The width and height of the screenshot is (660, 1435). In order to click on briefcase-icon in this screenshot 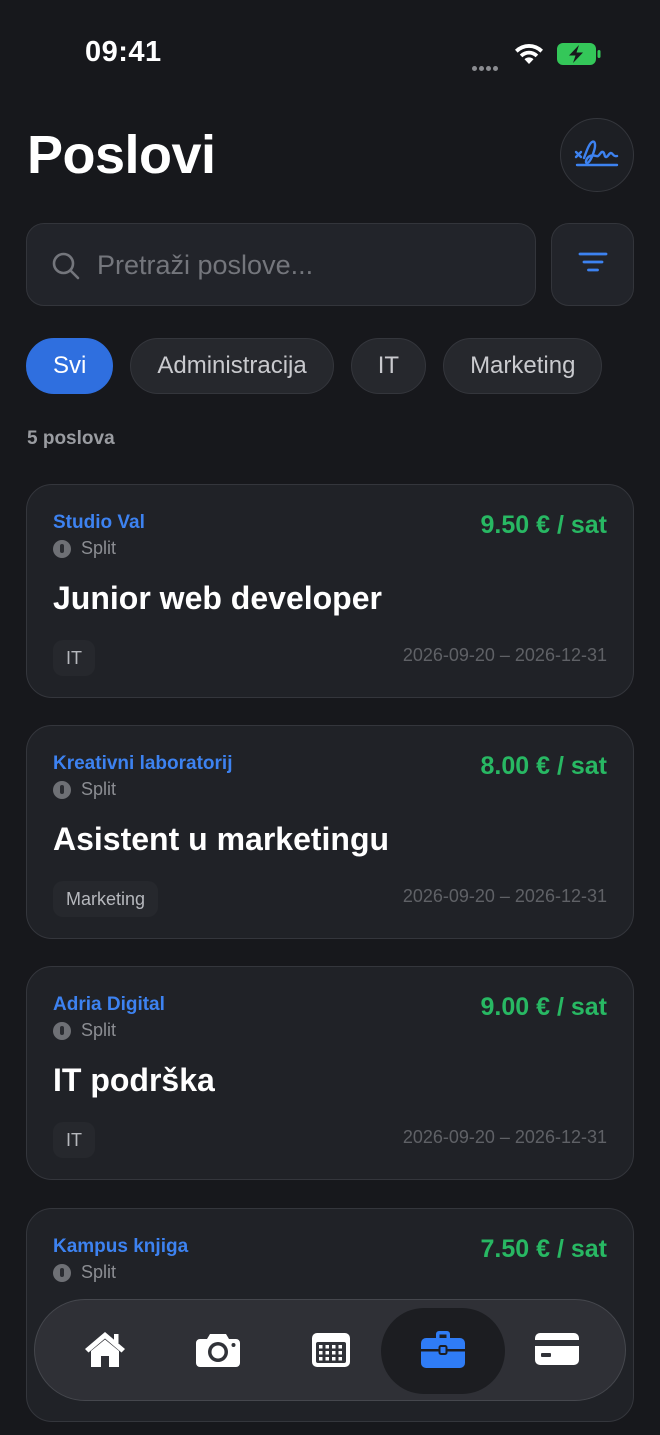, I will do `click(443, 1351)`.